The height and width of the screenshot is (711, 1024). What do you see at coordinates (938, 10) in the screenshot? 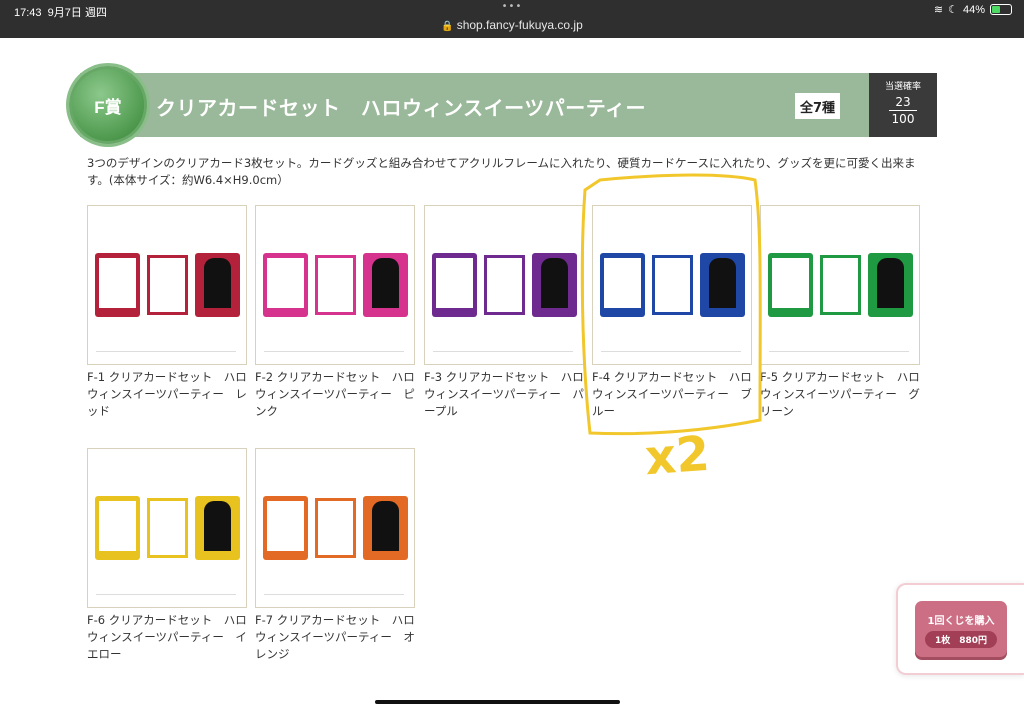
I see `wifi-icon: ≋` at bounding box center [938, 10].